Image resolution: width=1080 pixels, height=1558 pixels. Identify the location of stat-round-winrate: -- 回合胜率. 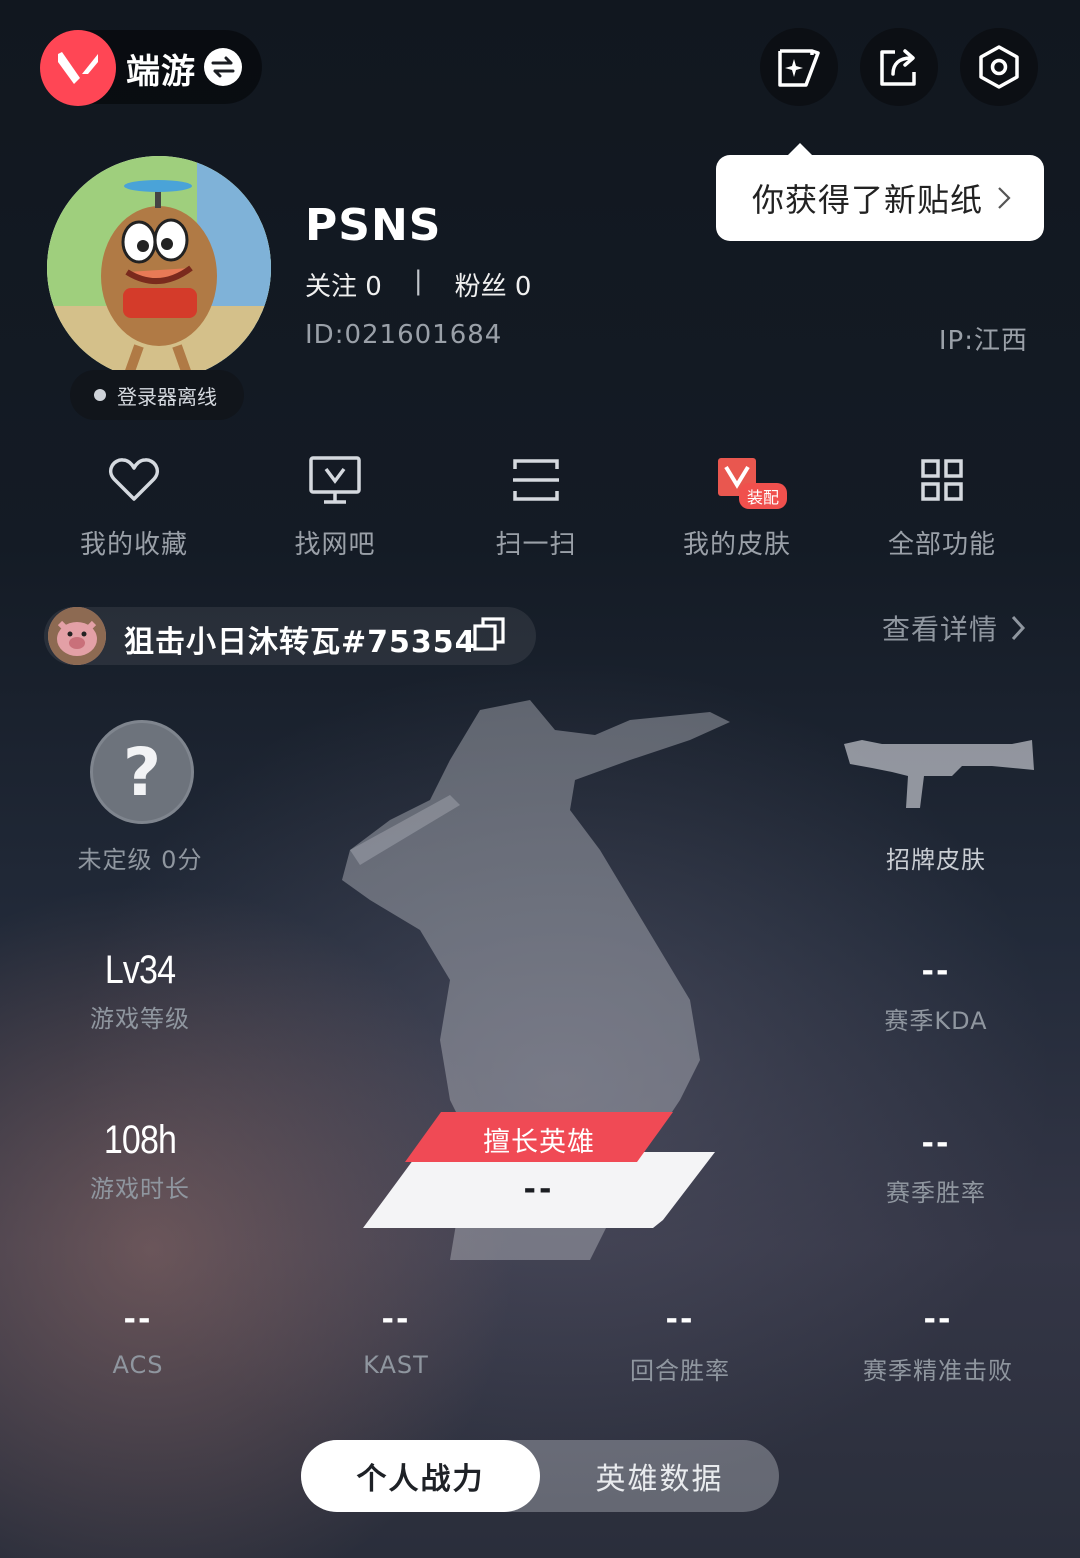
(680, 1344).